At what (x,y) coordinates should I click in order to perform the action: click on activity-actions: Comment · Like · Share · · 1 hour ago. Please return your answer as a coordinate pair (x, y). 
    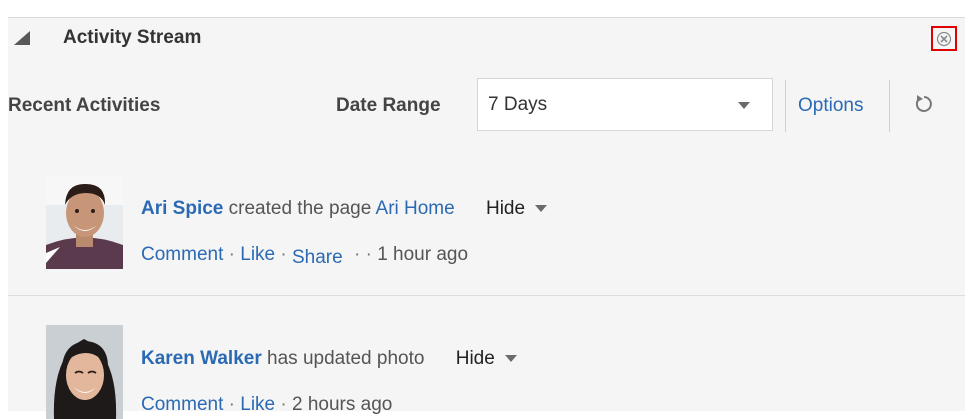
    Looking at the image, I should click on (305, 256).